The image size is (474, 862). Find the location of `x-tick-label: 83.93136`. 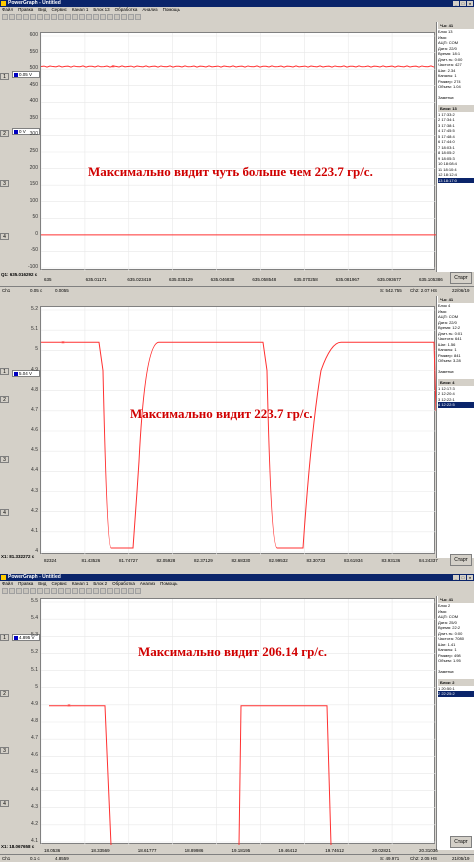

x-tick-label: 83.93136 is located at coordinates (391, 560).